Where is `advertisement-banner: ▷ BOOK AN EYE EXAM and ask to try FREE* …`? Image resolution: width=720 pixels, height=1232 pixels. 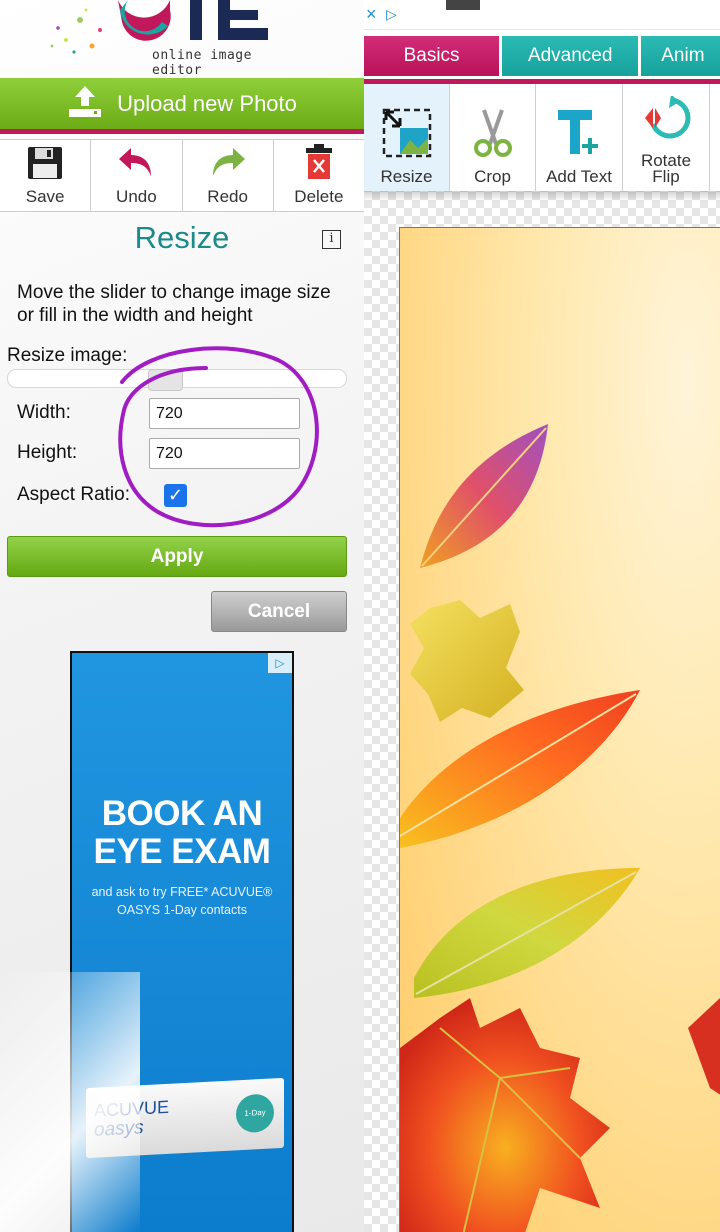 advertisement-banner: ▷ BOOK AN EYE EXAM and ask to try FREE* … is located at coordinates (182, 941).